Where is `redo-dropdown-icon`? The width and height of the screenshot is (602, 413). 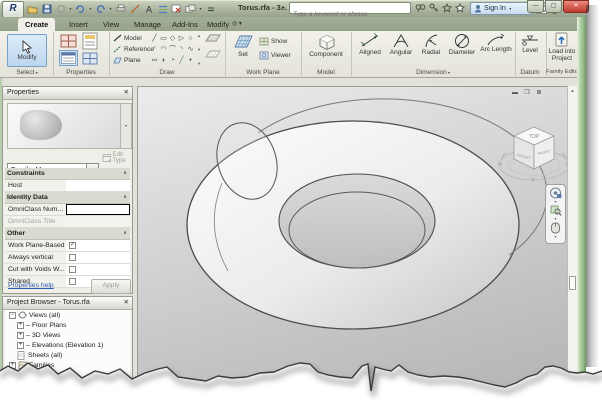
redo-dropdown-icon is located at coordinates (110, 9).